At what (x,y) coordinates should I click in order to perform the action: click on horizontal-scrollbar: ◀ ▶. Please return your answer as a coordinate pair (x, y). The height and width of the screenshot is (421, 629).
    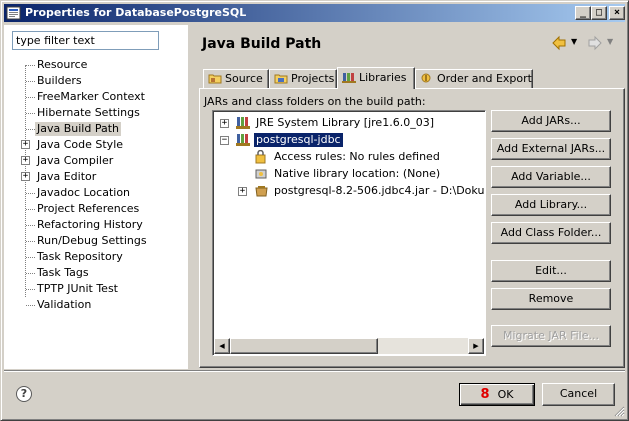
    Looking at the image, I should click on (349, 346).